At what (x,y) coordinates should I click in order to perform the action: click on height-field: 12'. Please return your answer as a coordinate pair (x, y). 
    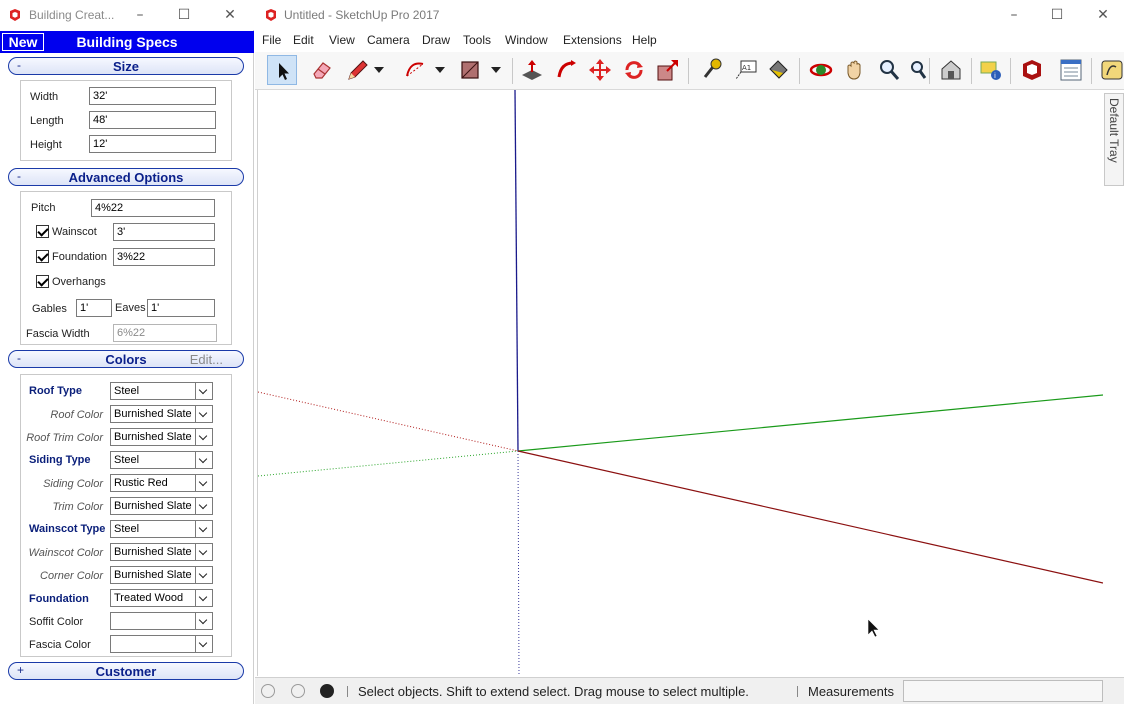
    Looking at the image, I should click on (152, 144).